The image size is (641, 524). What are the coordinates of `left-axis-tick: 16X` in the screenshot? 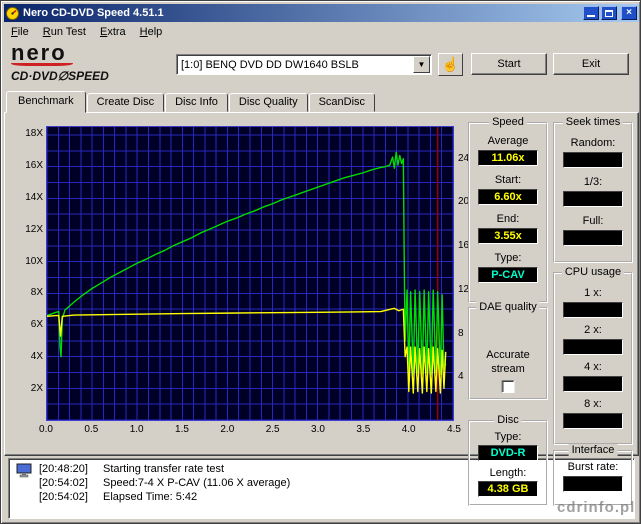 It's located at (34, 165).